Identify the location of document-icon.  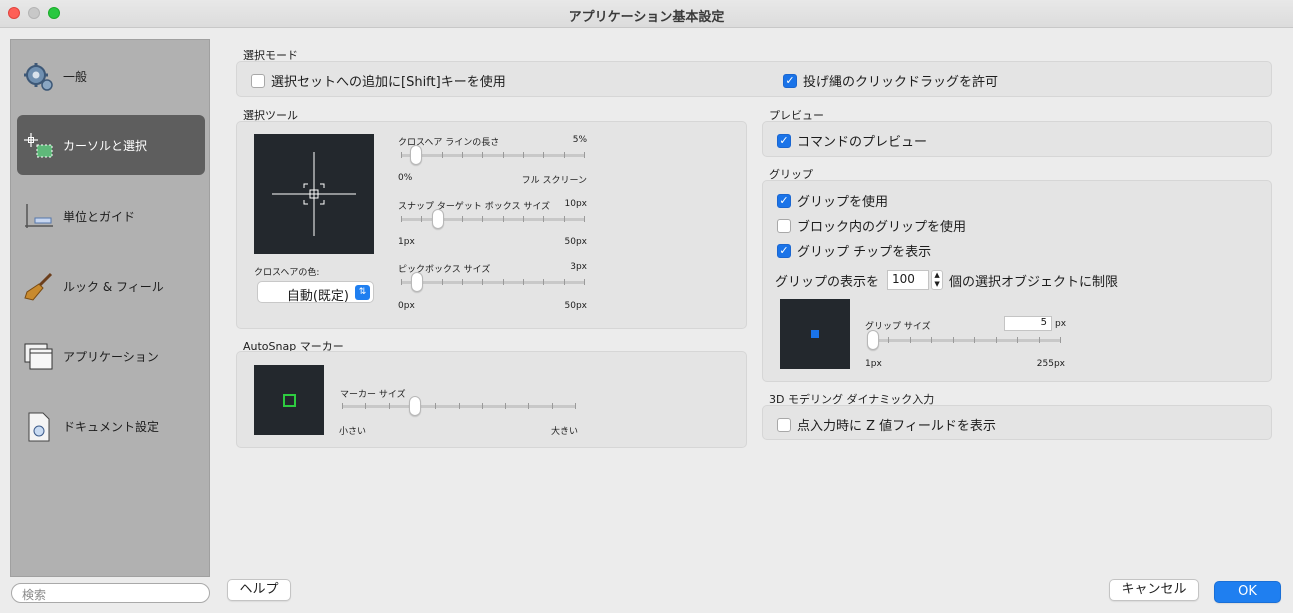
(39, 427).